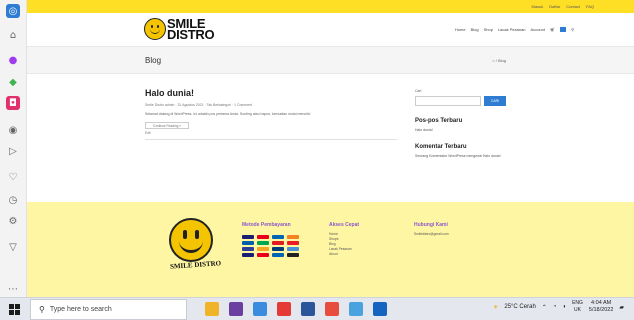 Image resolution: width=634 pixels, height=320 pixels. I want to click on heart-icon: ♡, so click(13, 177).